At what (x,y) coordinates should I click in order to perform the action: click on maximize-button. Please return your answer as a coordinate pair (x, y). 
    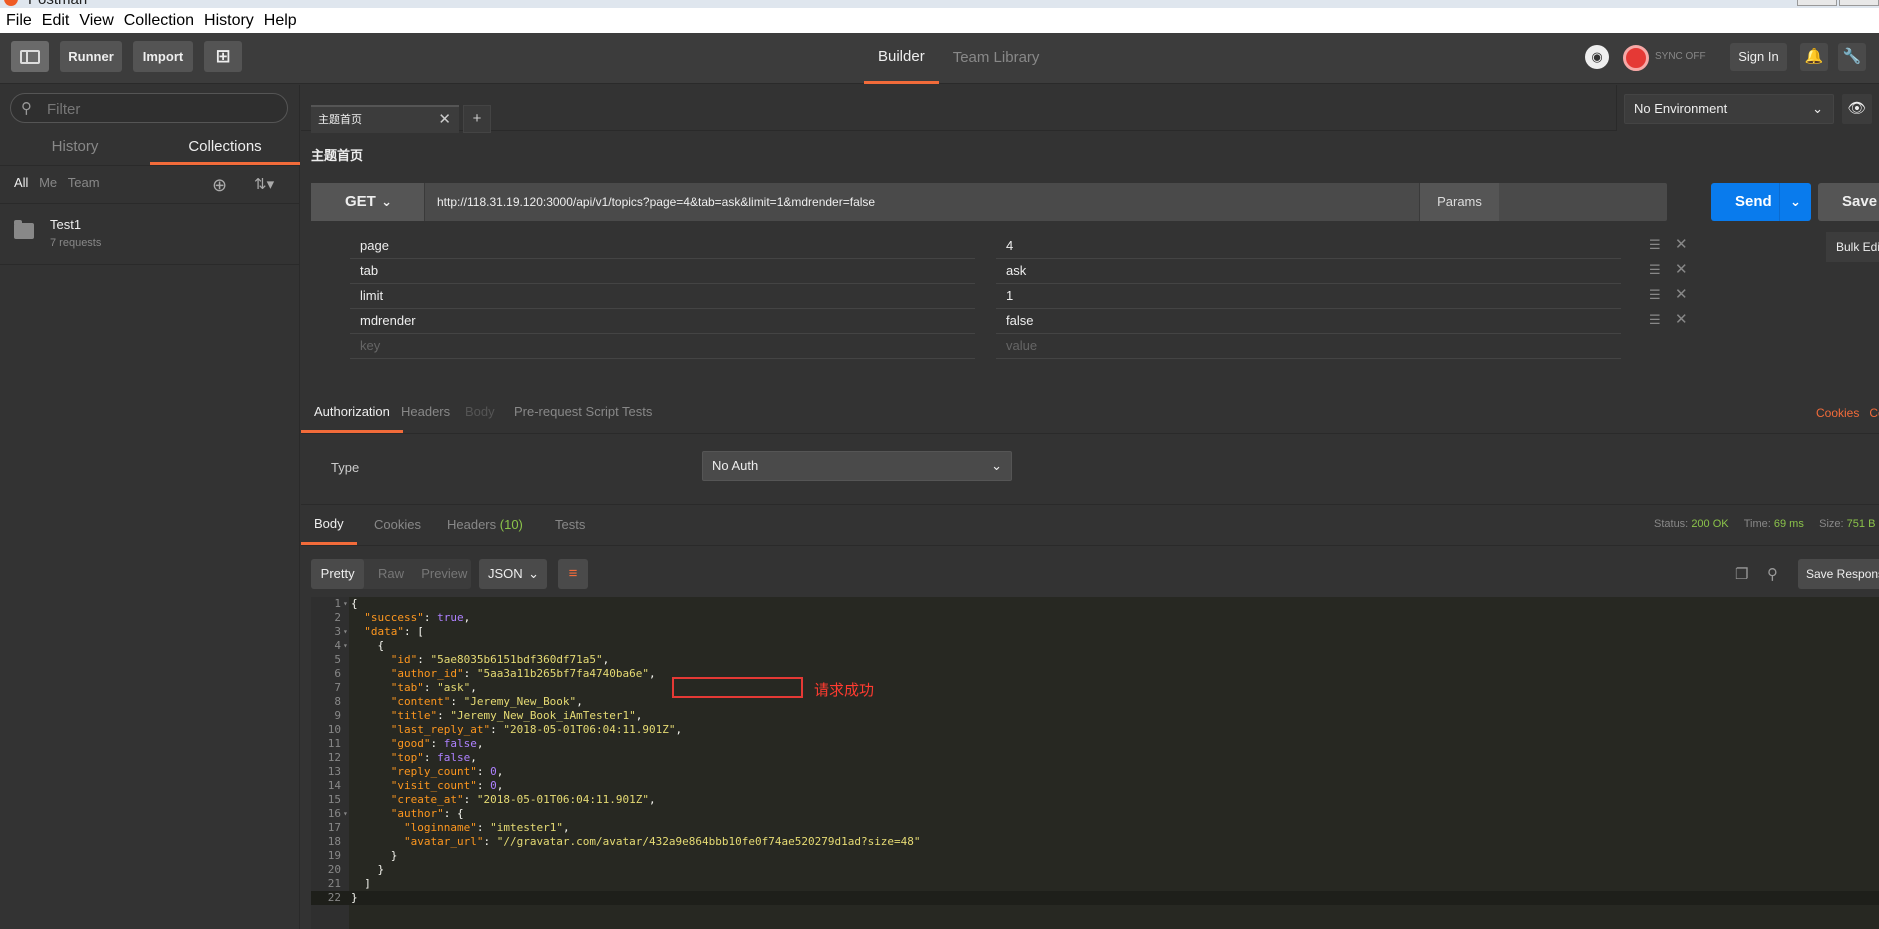
    Looking at the image, I should click on (1859, 3).